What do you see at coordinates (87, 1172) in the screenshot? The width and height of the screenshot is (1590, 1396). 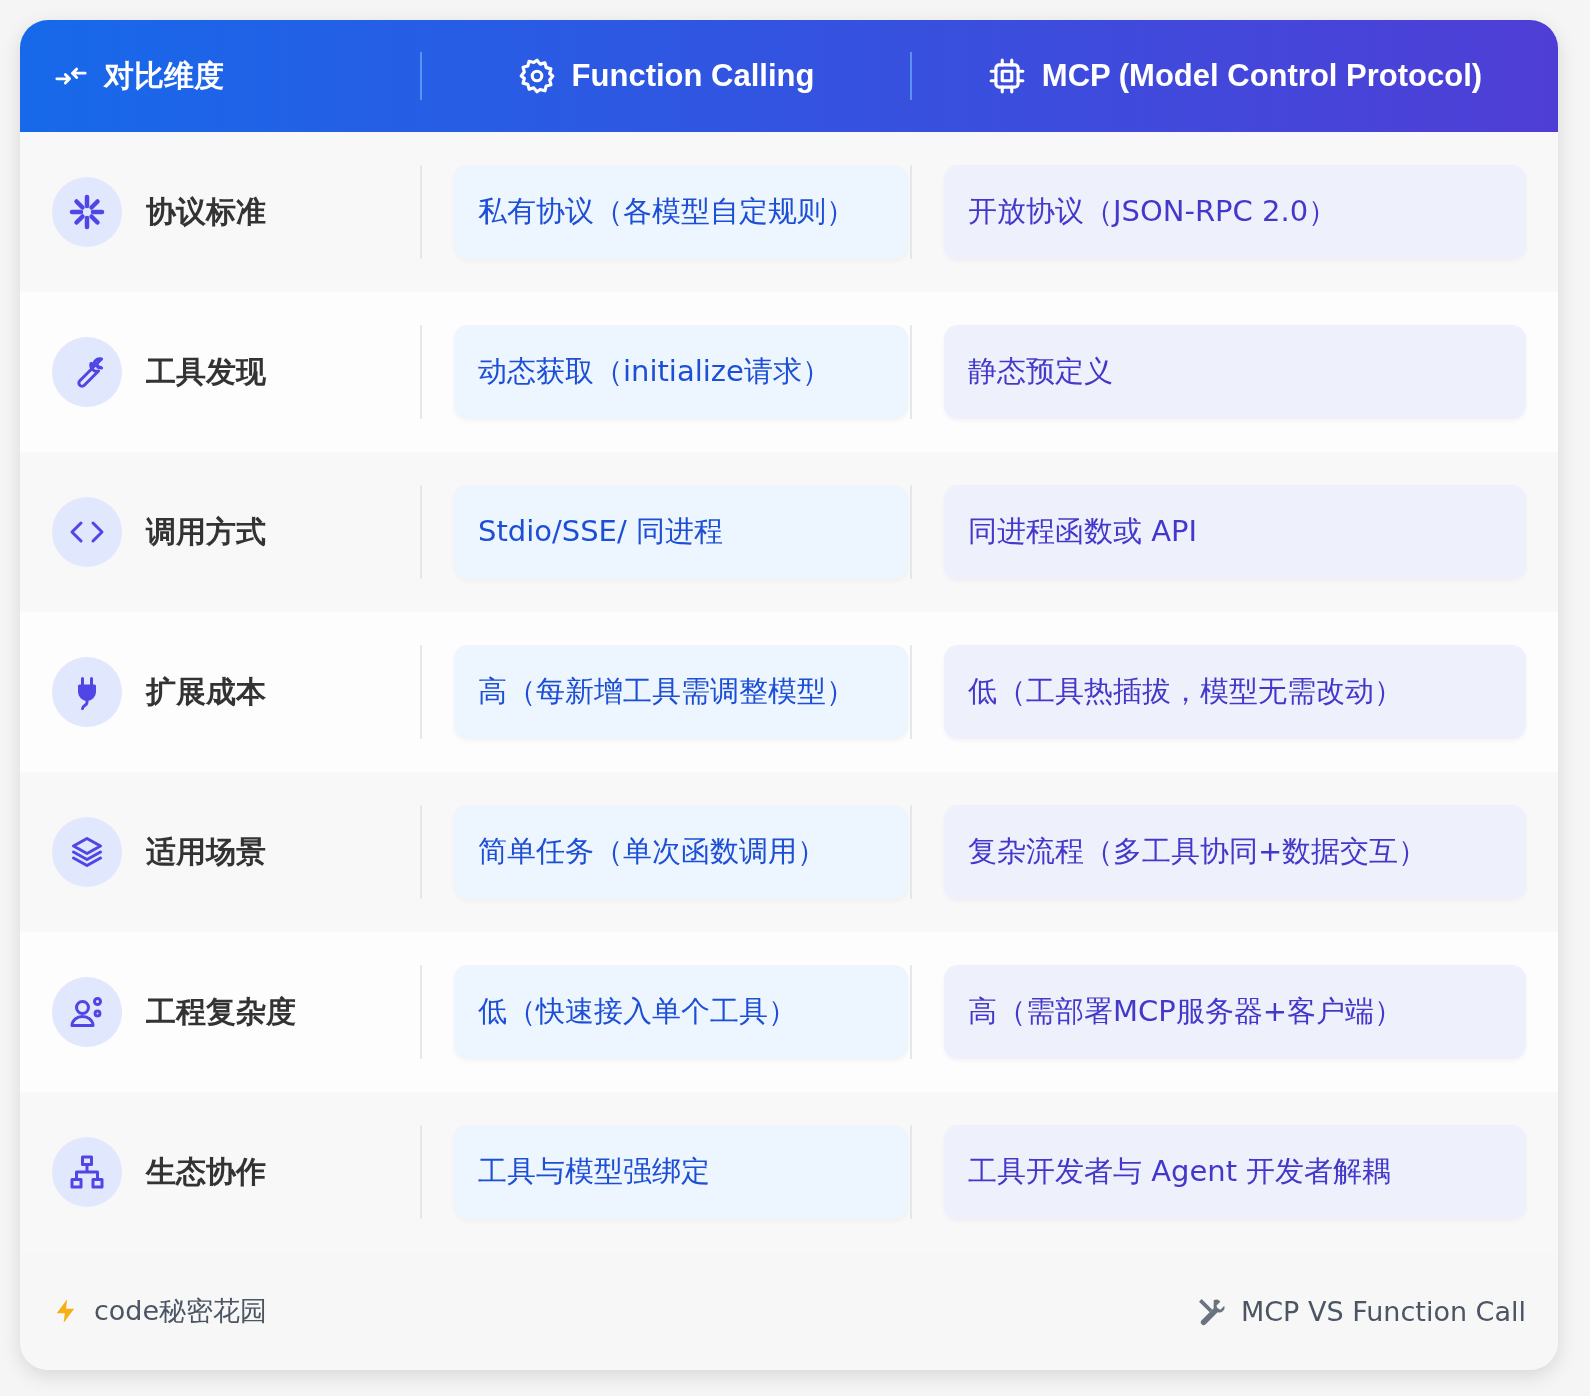 I see `network-icon` at bounding box center [87, 1172].